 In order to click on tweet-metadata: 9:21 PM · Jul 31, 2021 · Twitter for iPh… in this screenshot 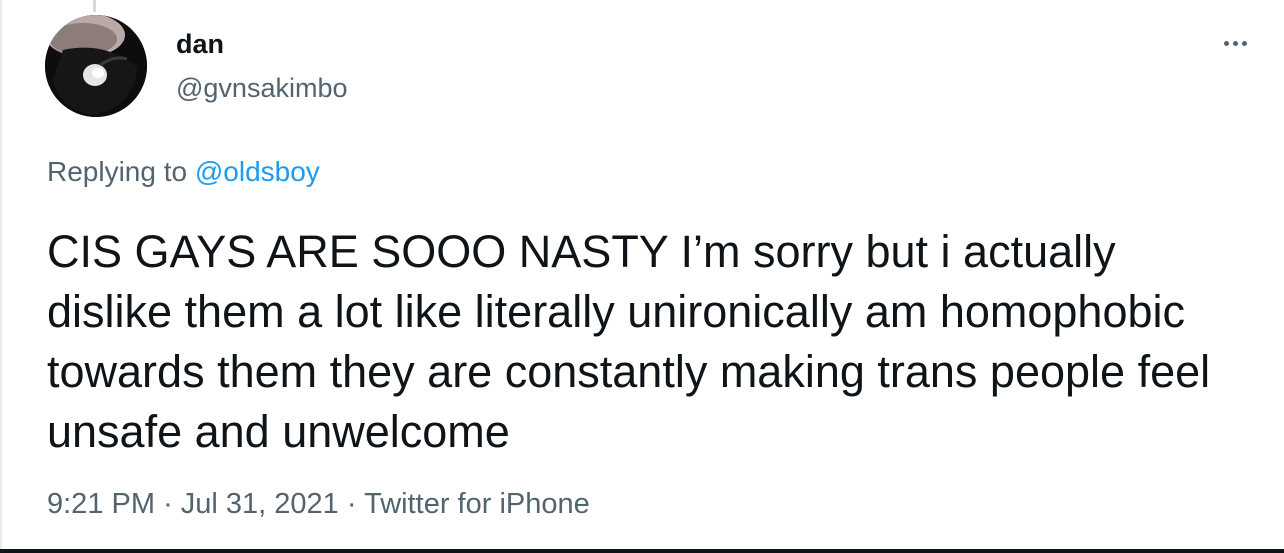, I will do `click(318, 504)`.